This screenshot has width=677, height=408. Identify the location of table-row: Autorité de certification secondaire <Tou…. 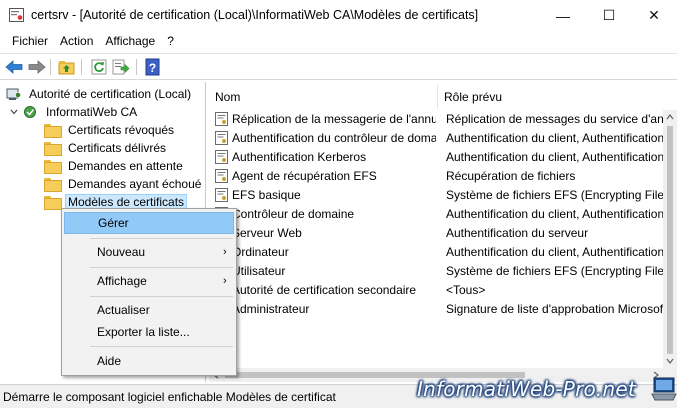
(443, 289).